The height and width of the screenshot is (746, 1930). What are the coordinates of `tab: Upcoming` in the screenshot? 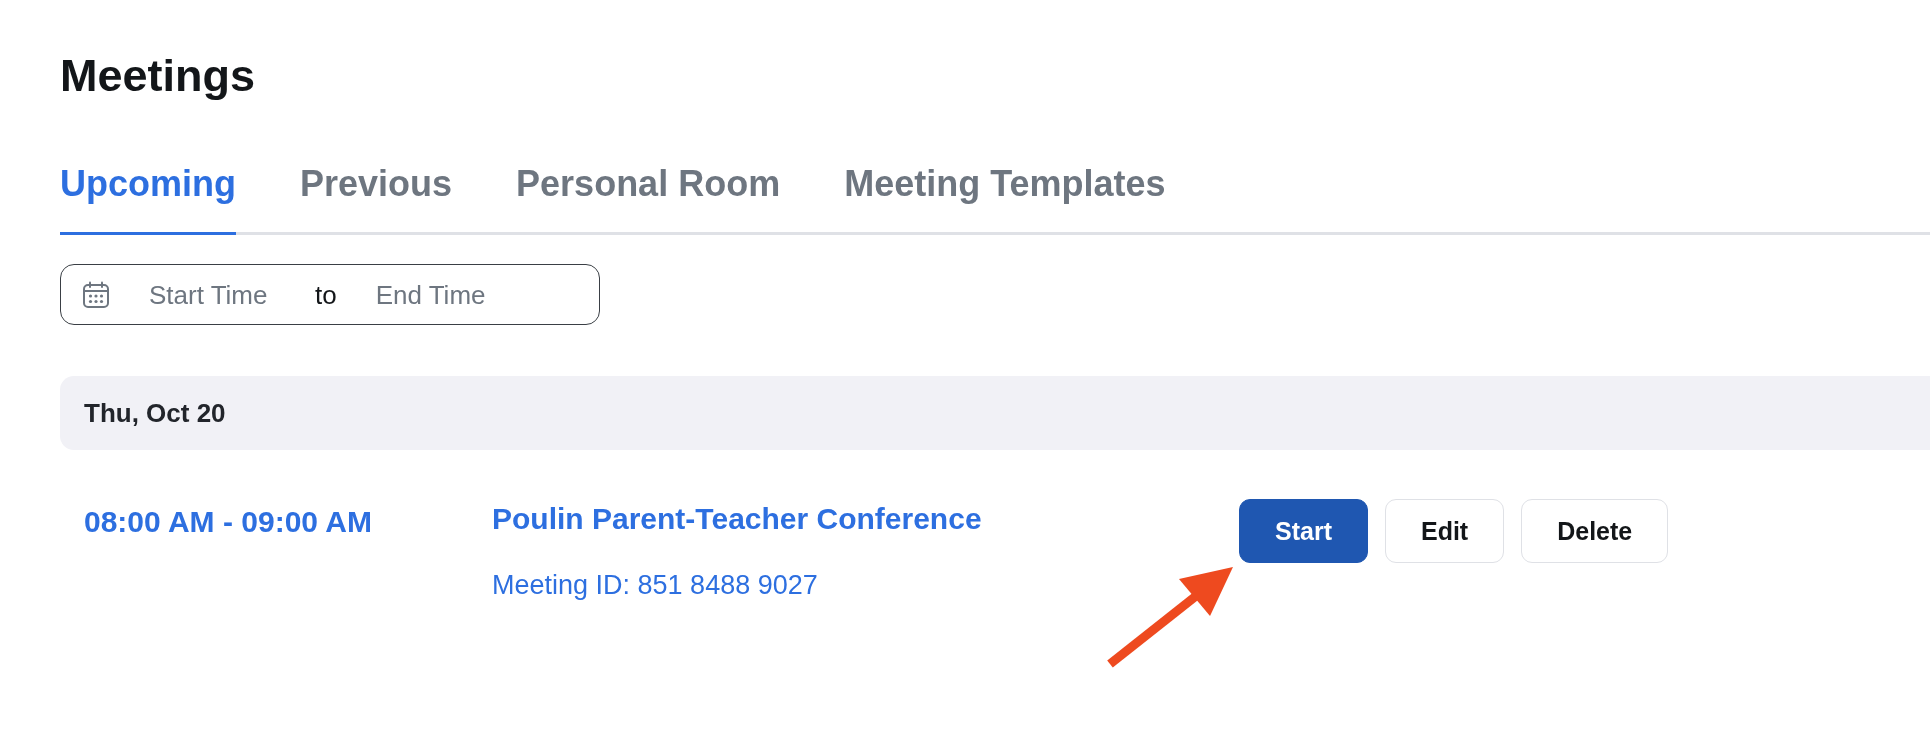 It's located at (148, 198).